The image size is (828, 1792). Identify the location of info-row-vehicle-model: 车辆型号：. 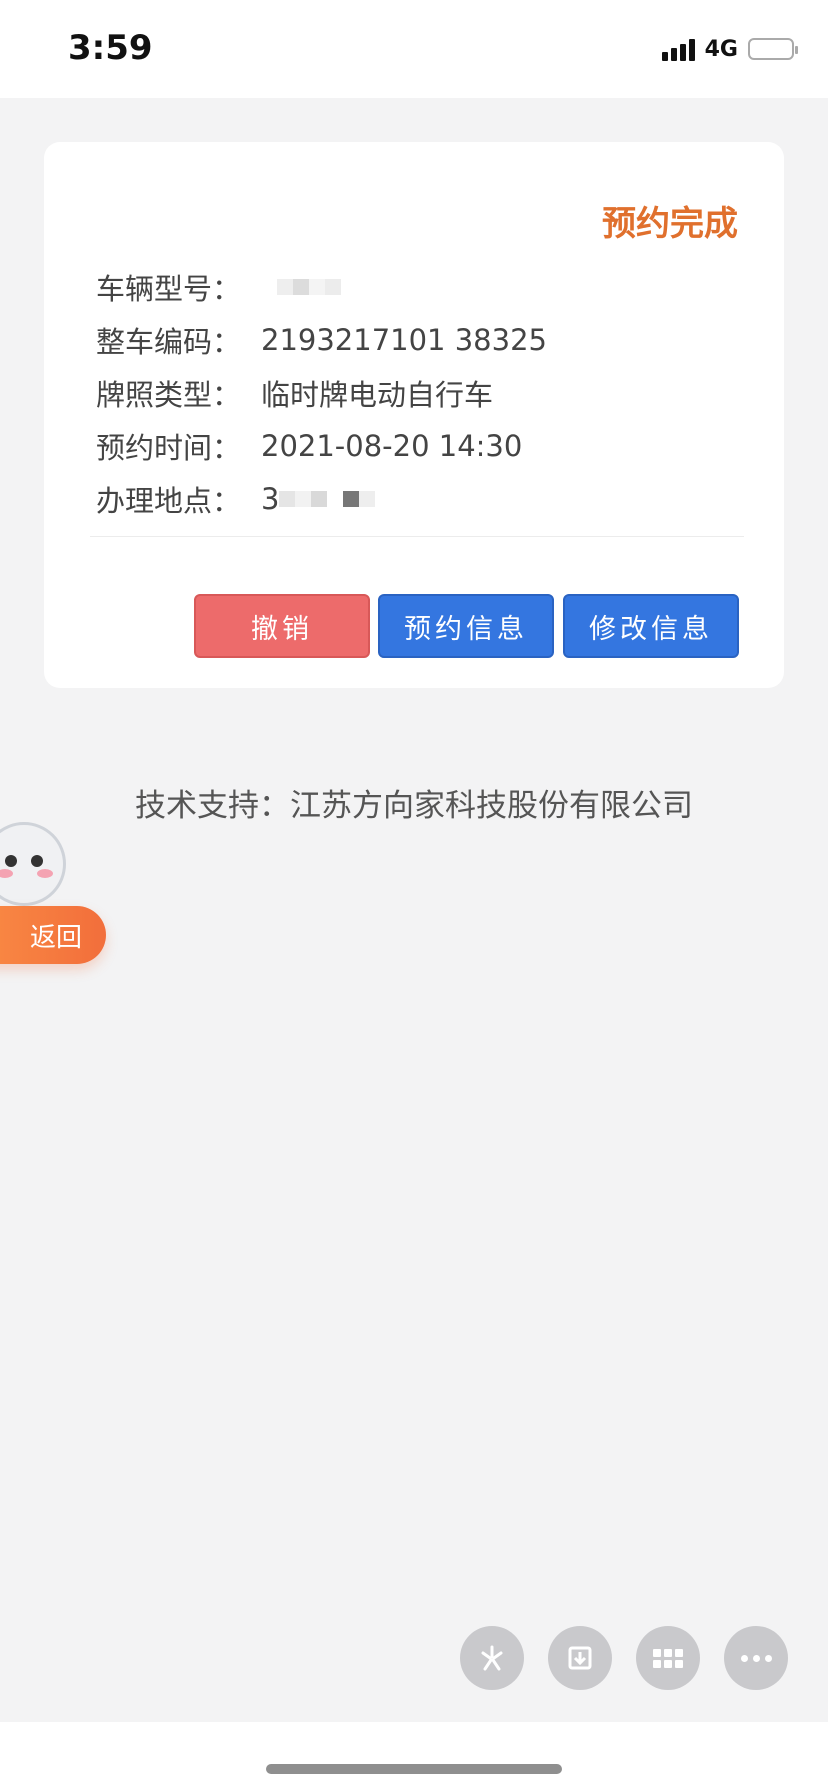
(321, 286).